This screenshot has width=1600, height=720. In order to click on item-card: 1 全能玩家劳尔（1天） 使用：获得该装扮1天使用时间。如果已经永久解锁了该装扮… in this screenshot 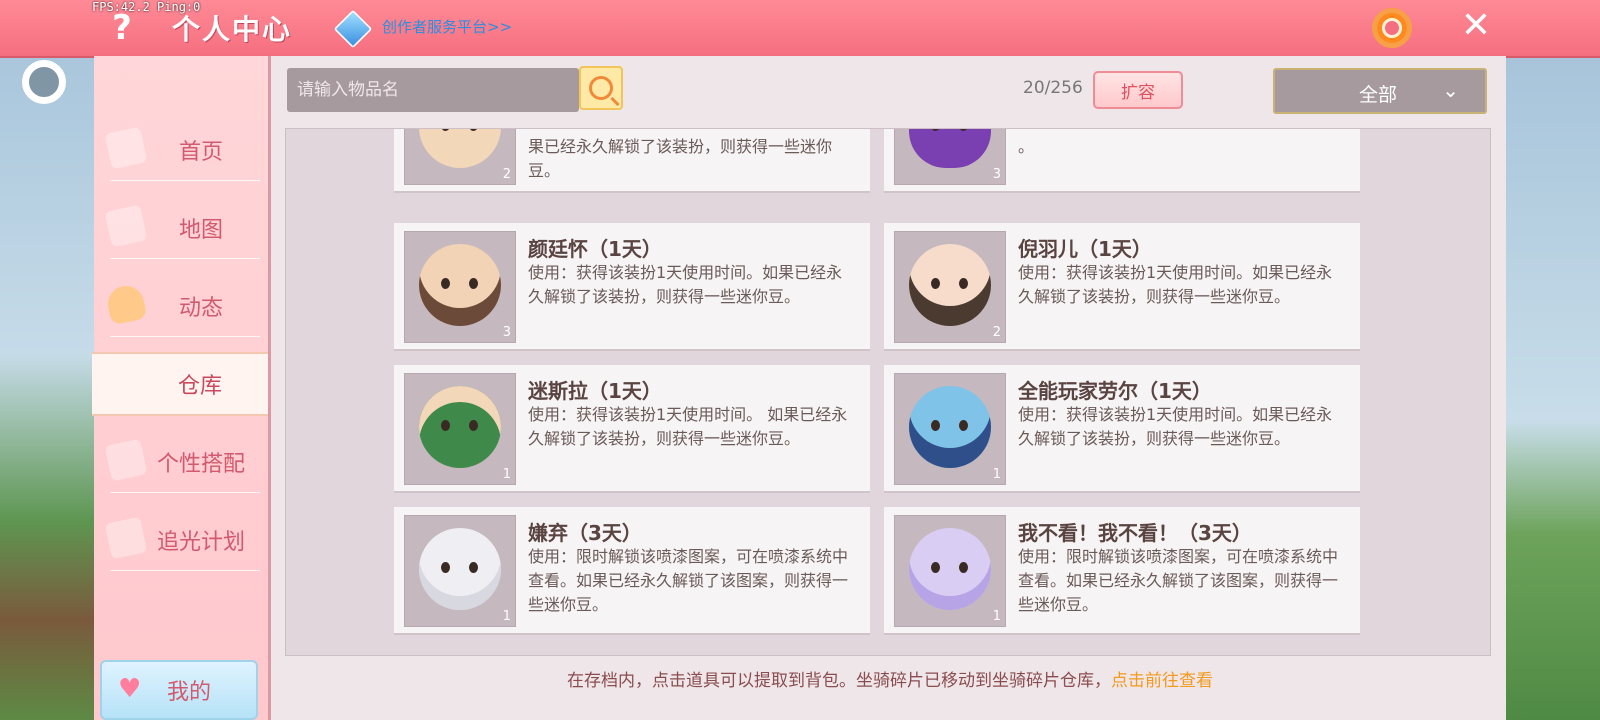, I will do `click(1122, 429)`.